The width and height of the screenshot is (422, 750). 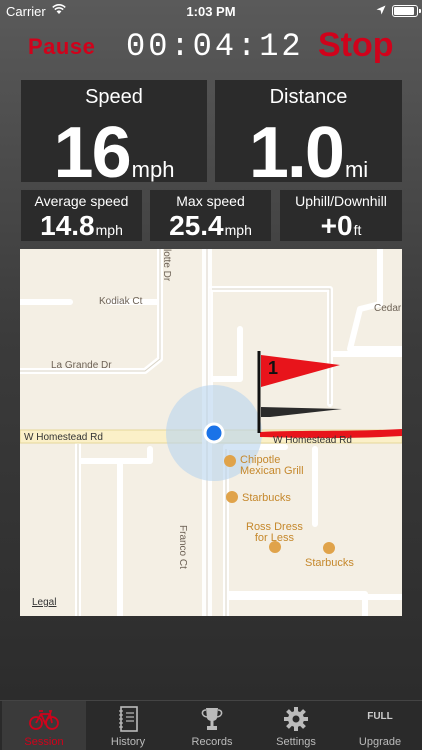 What do you see at coordinates (210, 201) in the screenshot?
I see `max-speed-label: Max speed` at bounding box center [210, 201].